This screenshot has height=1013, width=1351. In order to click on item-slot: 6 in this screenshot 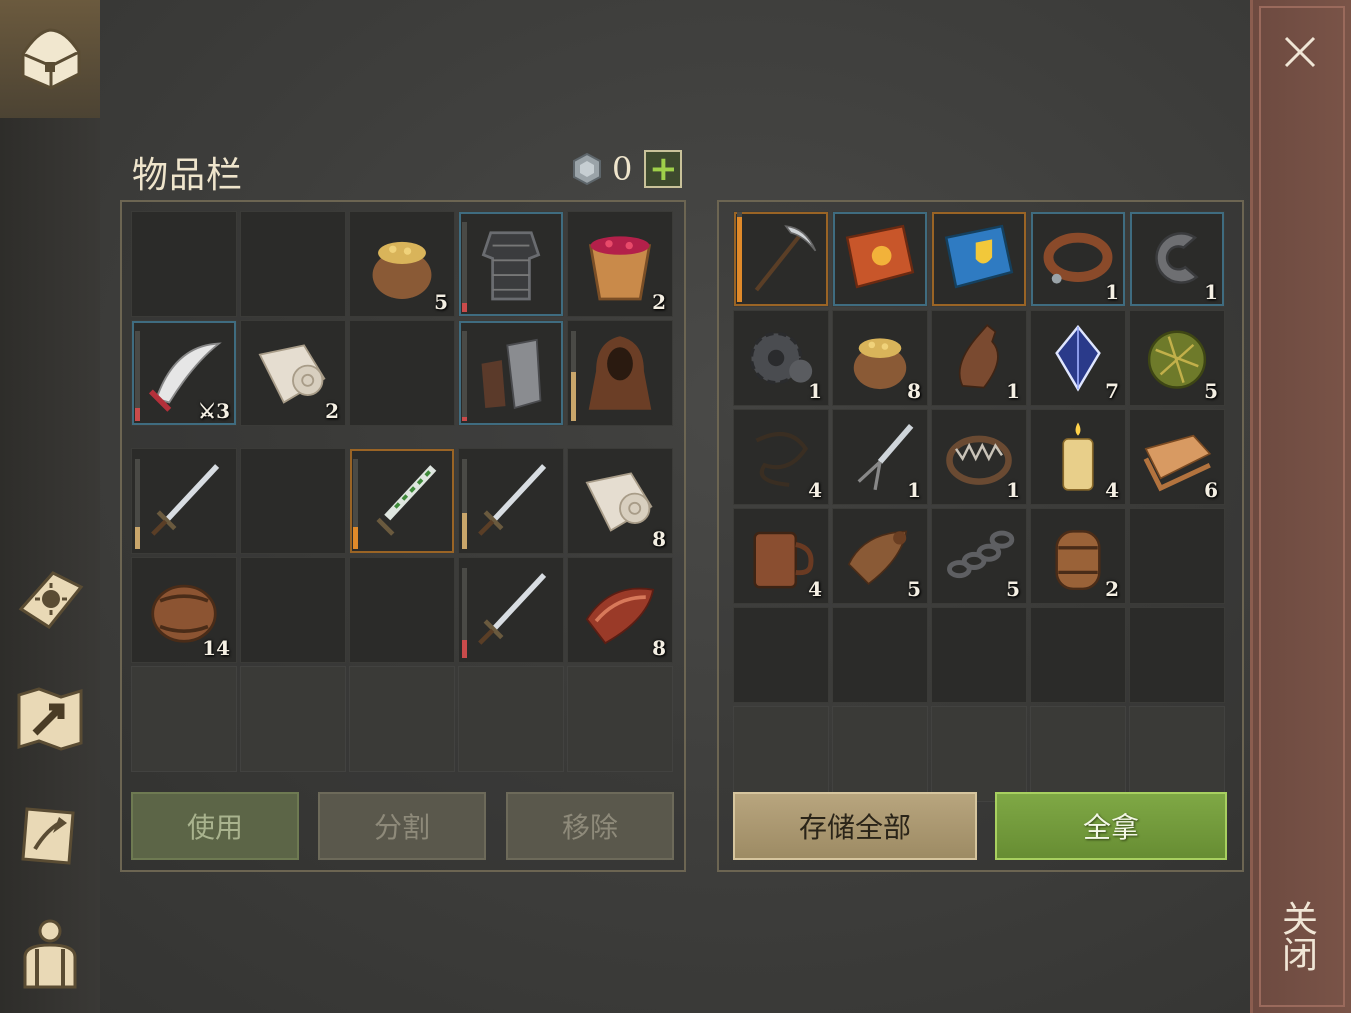, I will do `click(1177, 457)`.